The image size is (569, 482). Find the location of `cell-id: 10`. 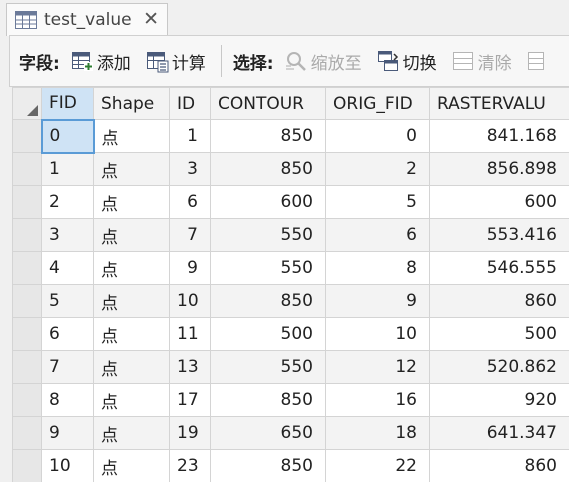

cell-id: 10 is located at coordinates (190, 301).